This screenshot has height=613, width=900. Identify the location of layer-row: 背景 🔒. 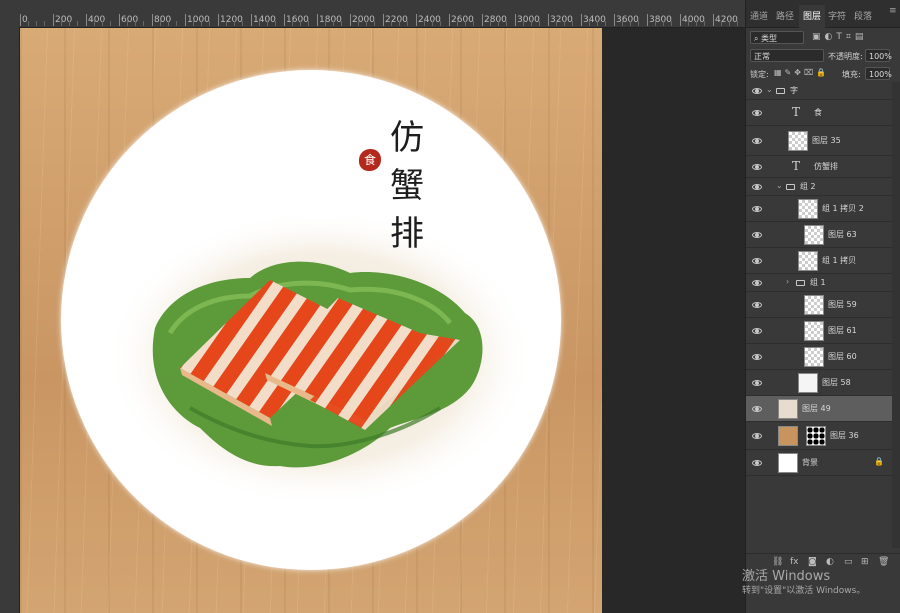
(819, 463).